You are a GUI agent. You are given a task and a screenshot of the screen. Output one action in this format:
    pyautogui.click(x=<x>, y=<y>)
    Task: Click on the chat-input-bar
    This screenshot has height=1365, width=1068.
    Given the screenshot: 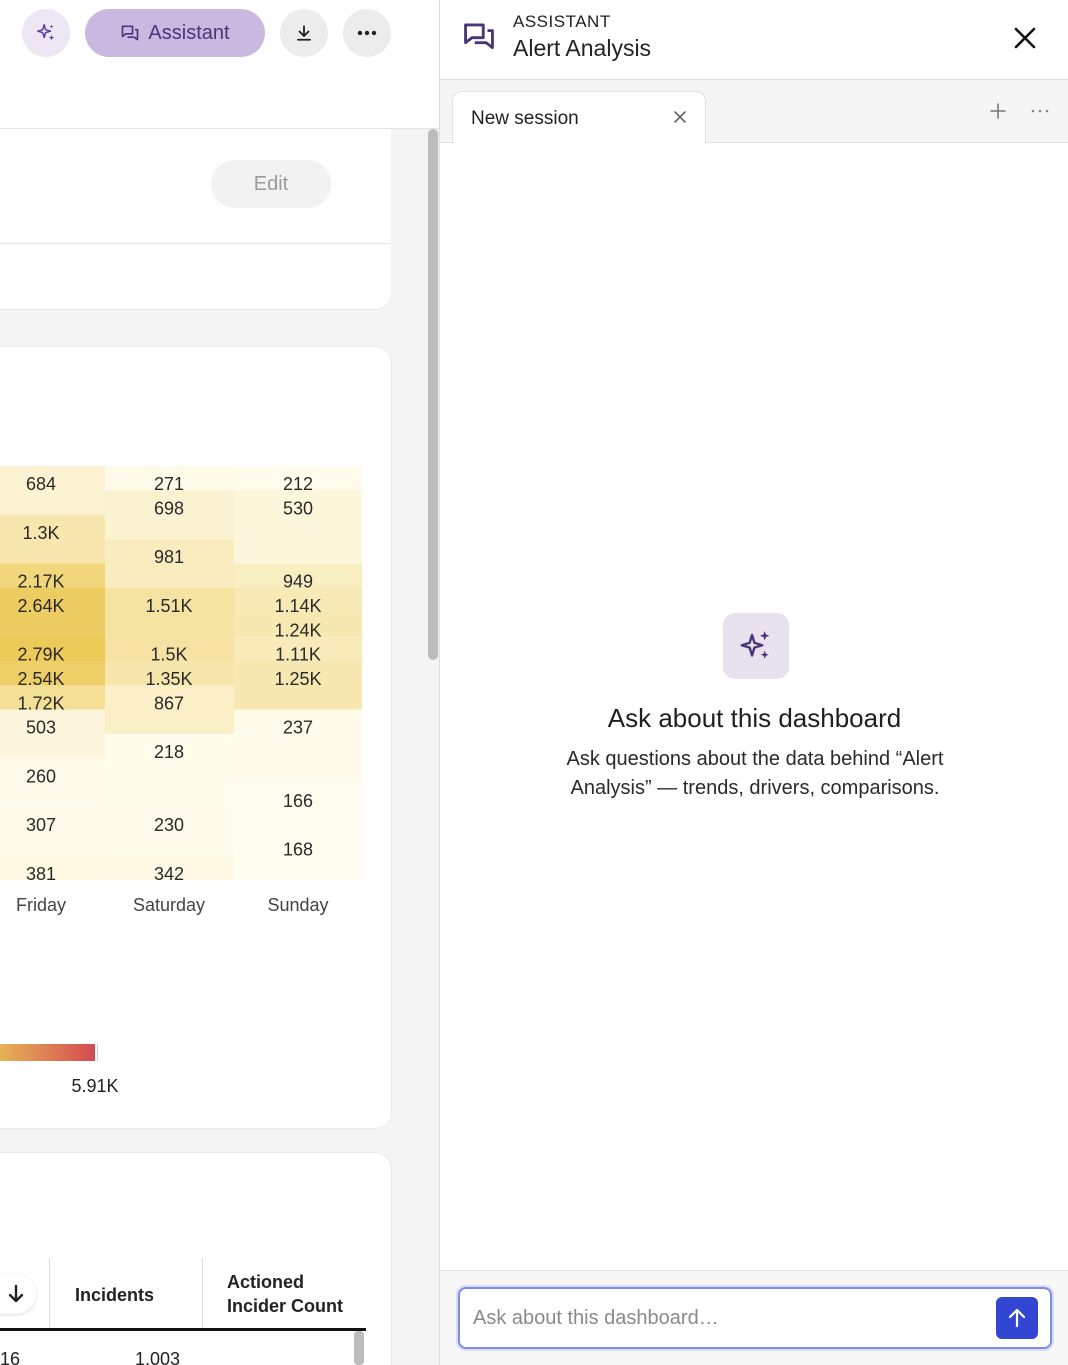 What is the action you would take?
    pyautogui.click(x=754, y=1317)
    